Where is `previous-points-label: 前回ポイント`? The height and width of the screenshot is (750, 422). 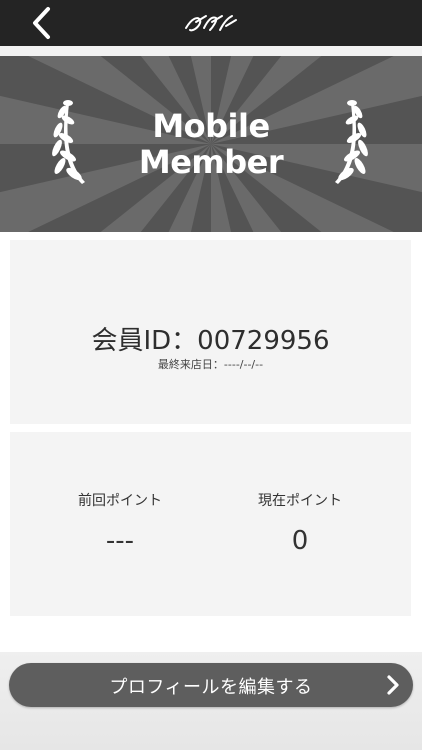
previous-points-label: 前回ポイント is located at coordinates (120, 501).